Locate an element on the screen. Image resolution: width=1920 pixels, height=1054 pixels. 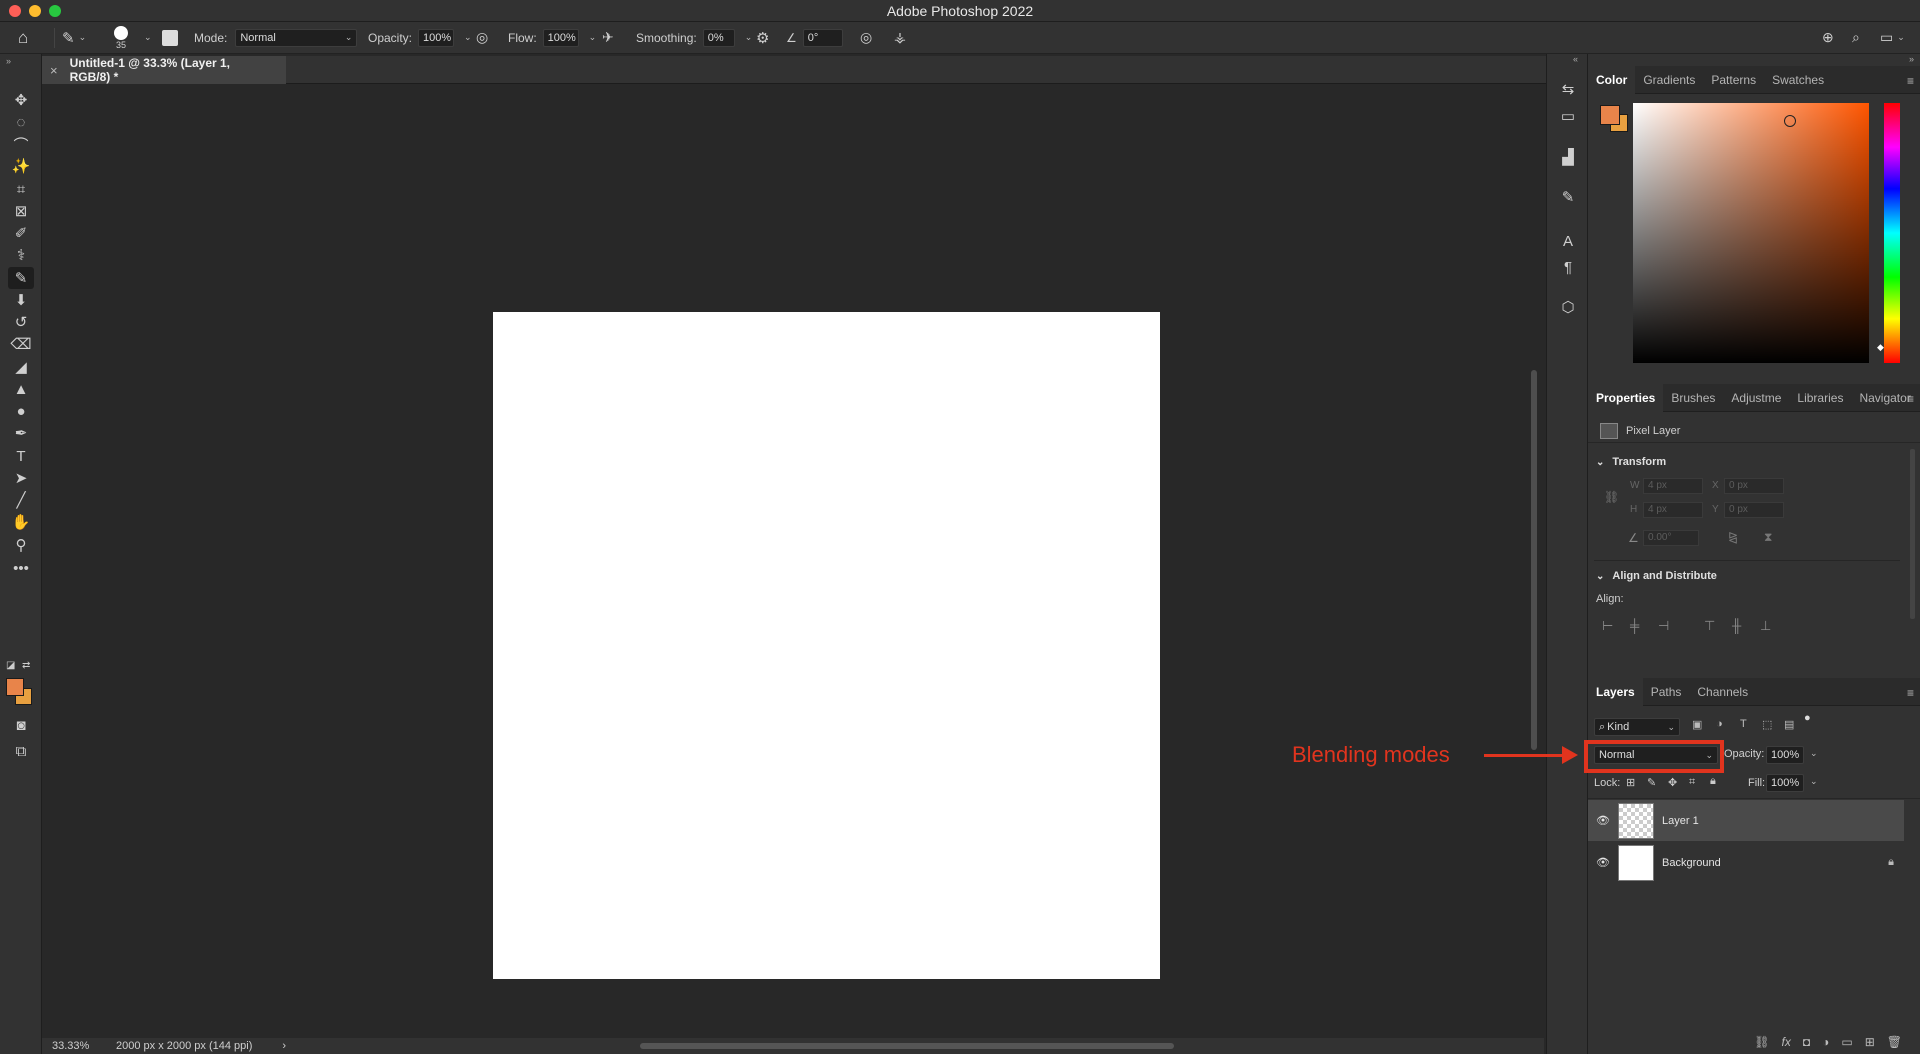
workspace-icon: ▭ is located at coordinates (1886, 37).